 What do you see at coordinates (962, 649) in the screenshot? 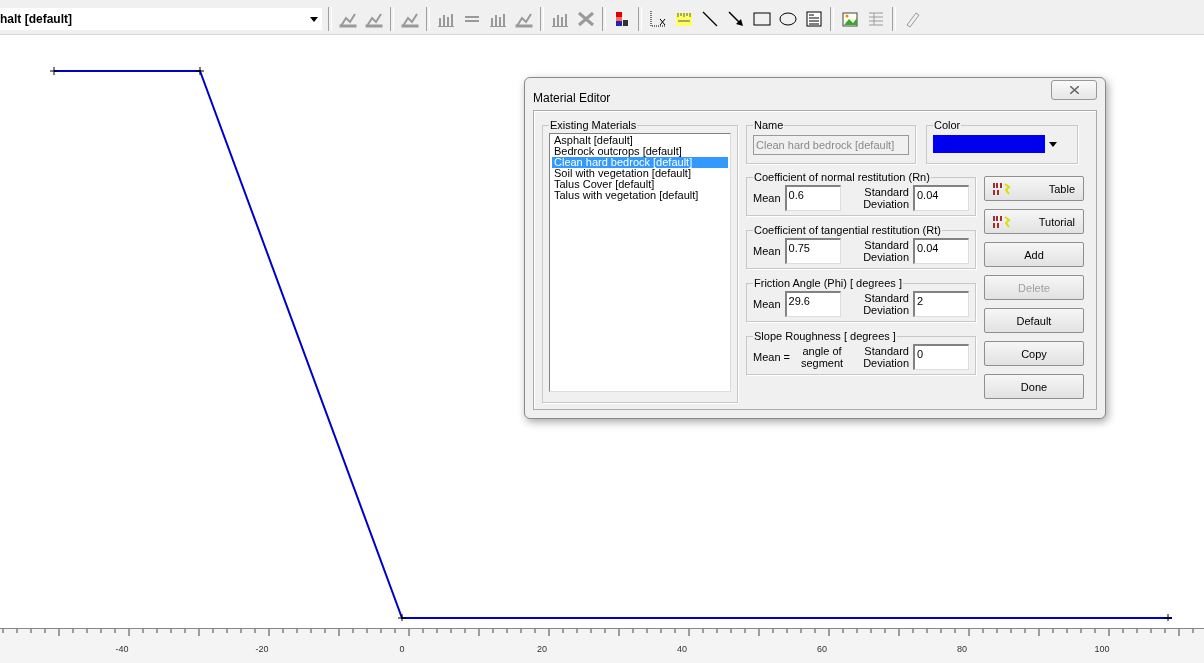
I see `ruler-label: 80` at bounding box center [962, 649].